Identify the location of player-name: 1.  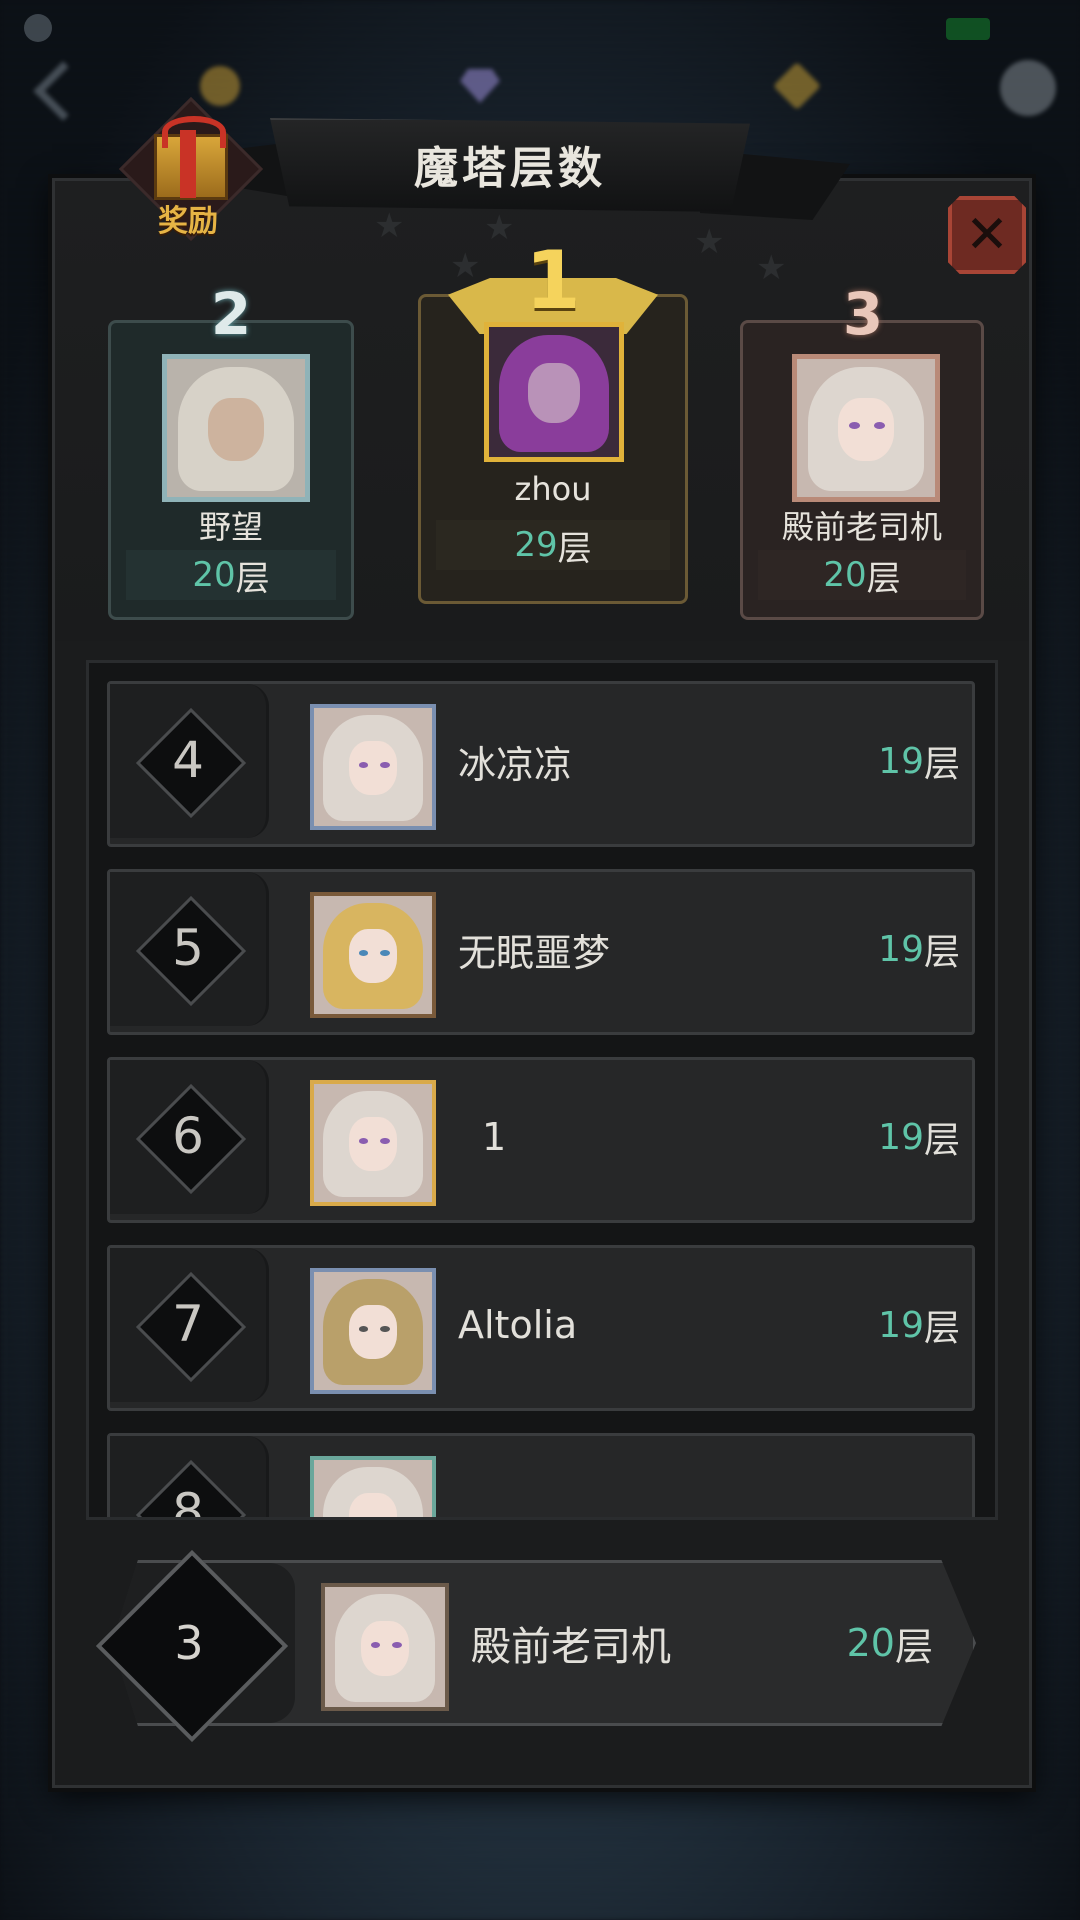
(494, 1137).